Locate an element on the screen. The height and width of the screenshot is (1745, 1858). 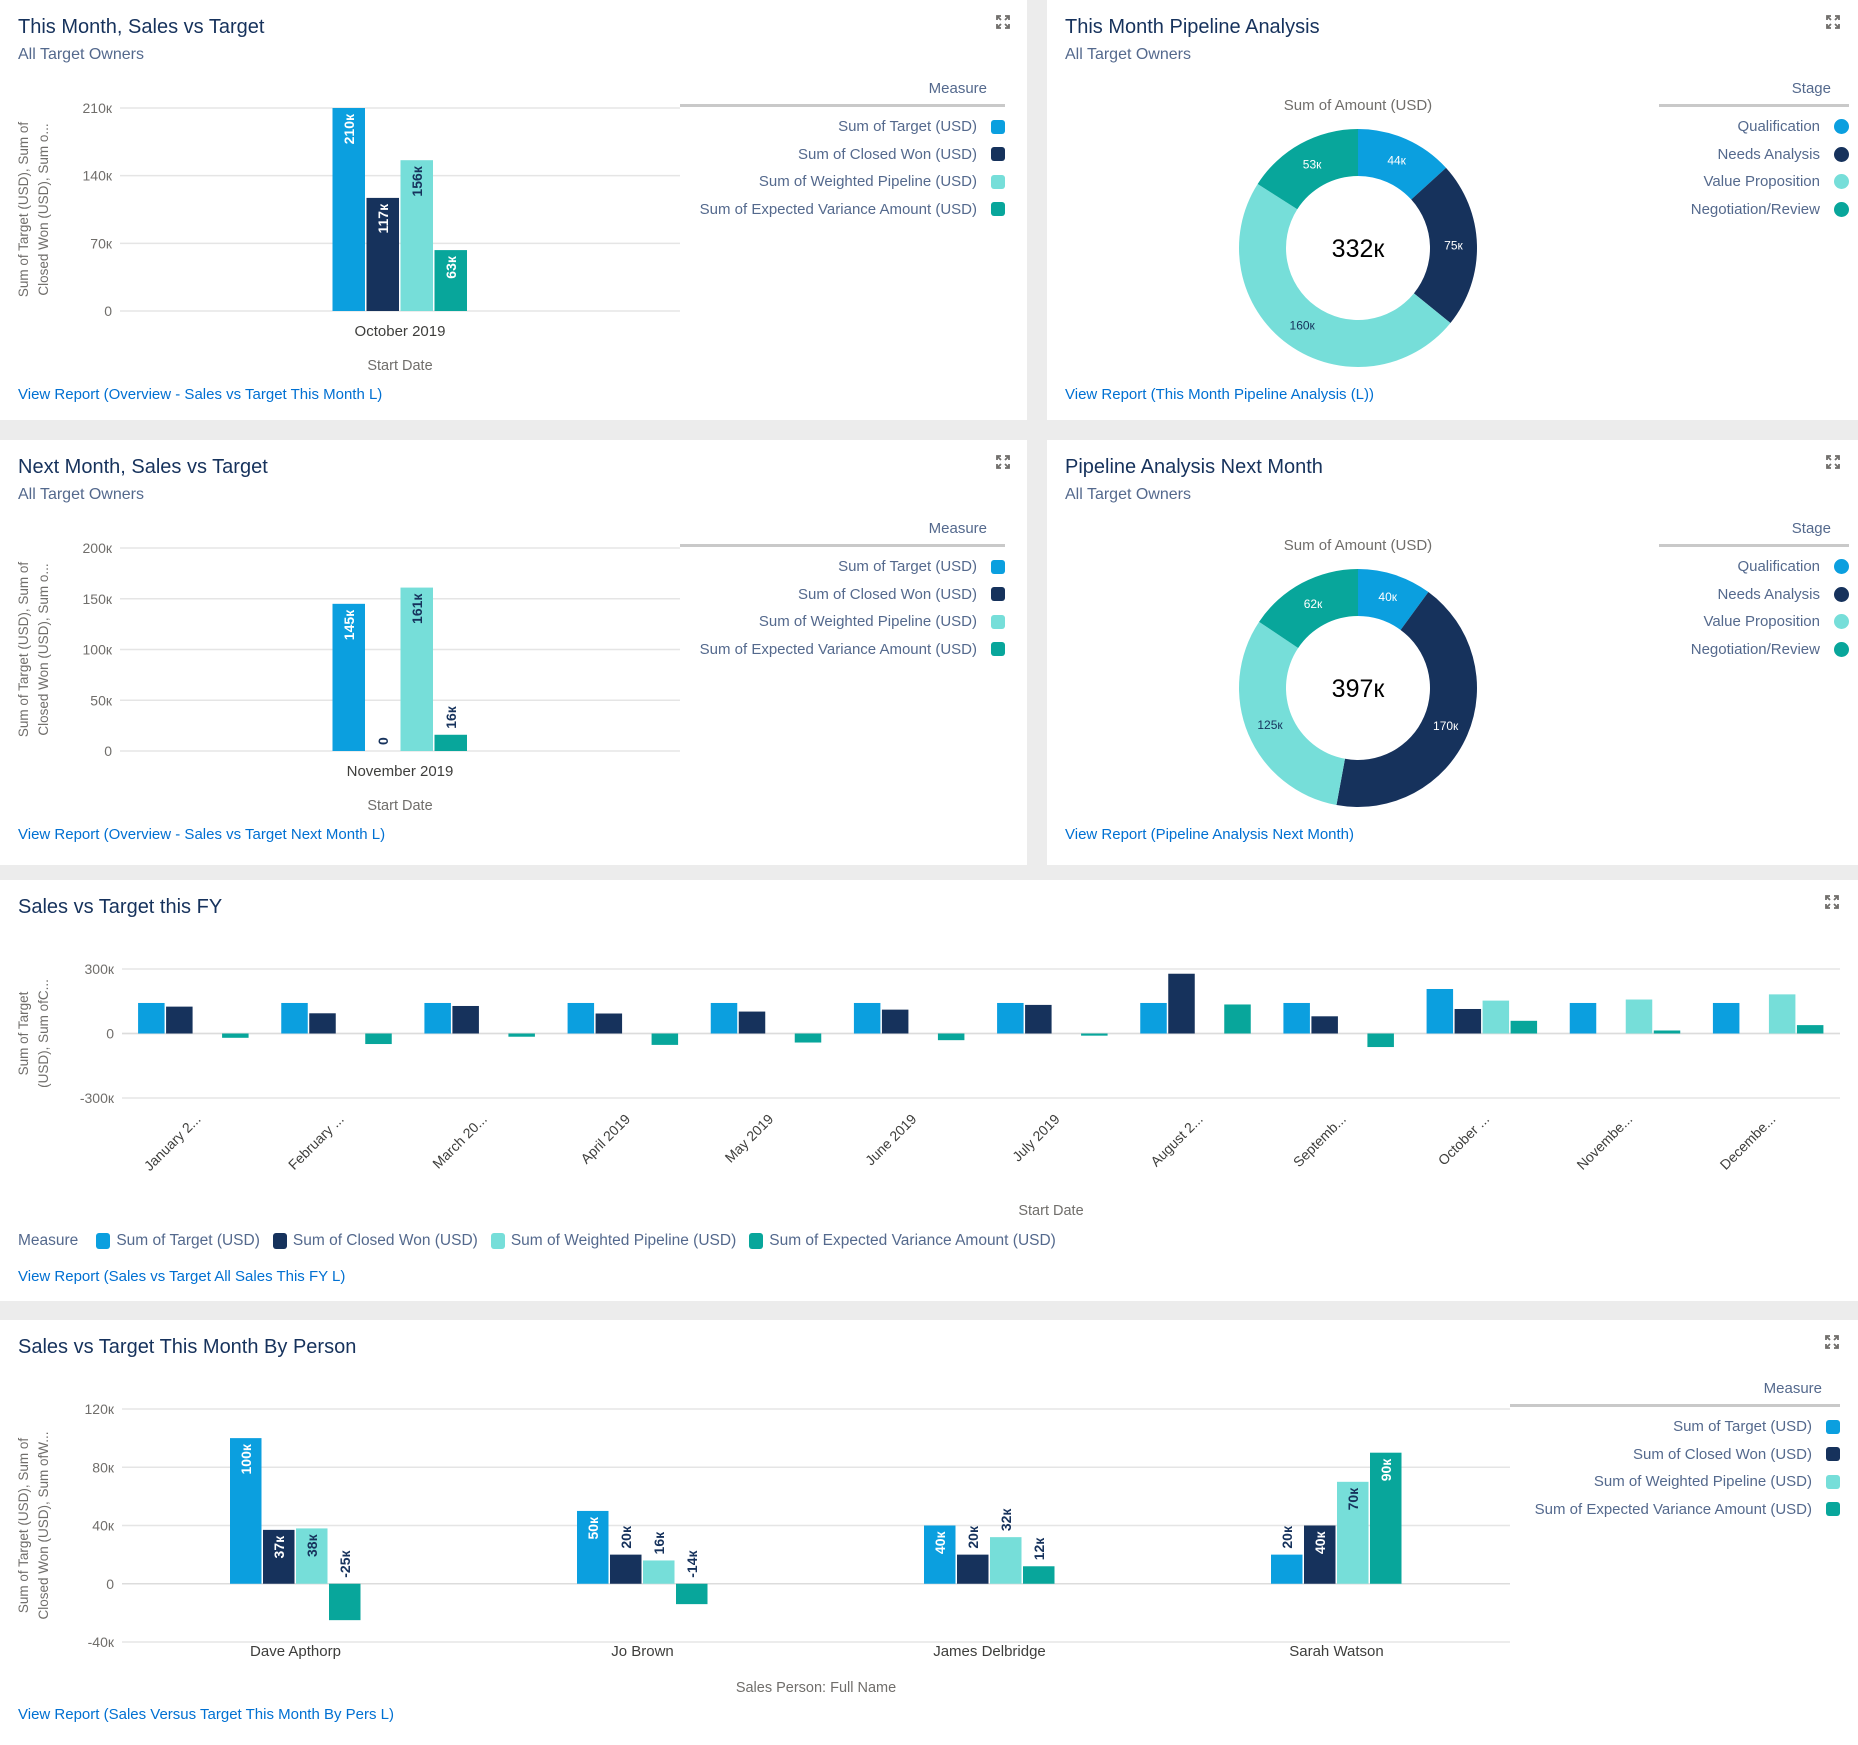
x-axis-label: Start Date is located at coordinates (399, 366).